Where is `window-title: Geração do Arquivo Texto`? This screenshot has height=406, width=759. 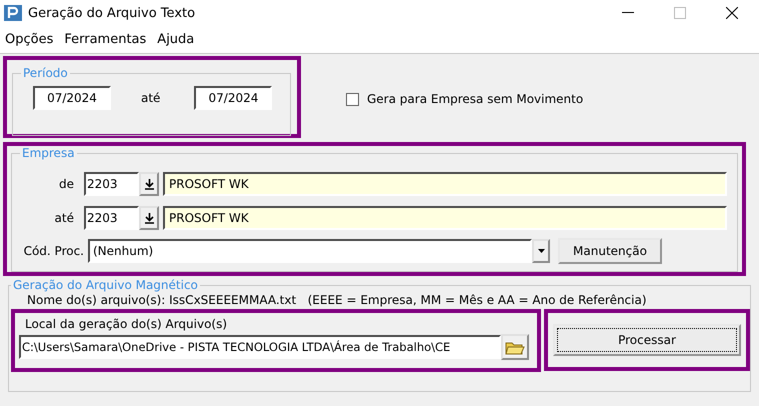 window-title: Geração do Arquivo Texto is located at coordinates (112, 13).